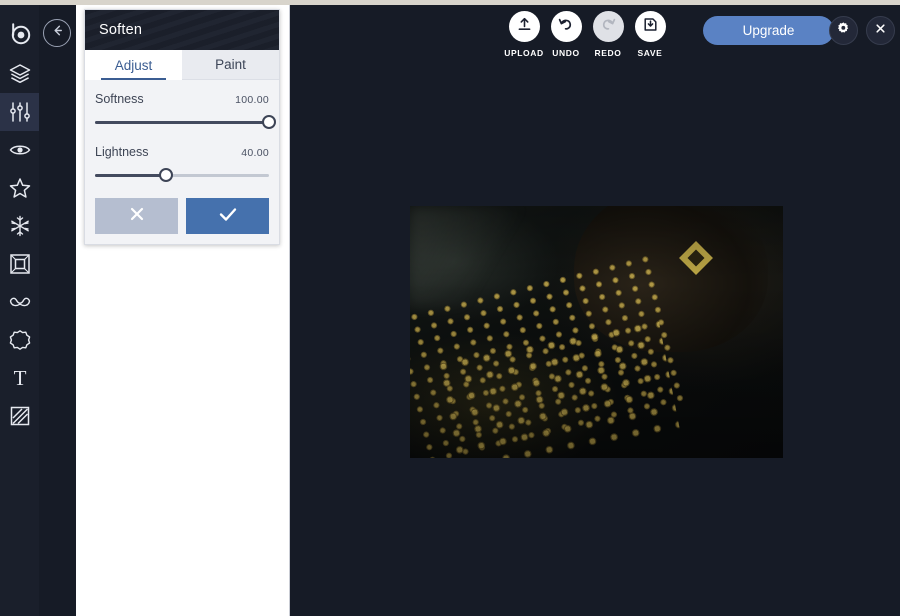 This screenshot has width=900, height=616. What do you see at coordinates (119, 99) in the screenshot?
I see `slider-softness-label: Softness` at bounding box center [119, 99].